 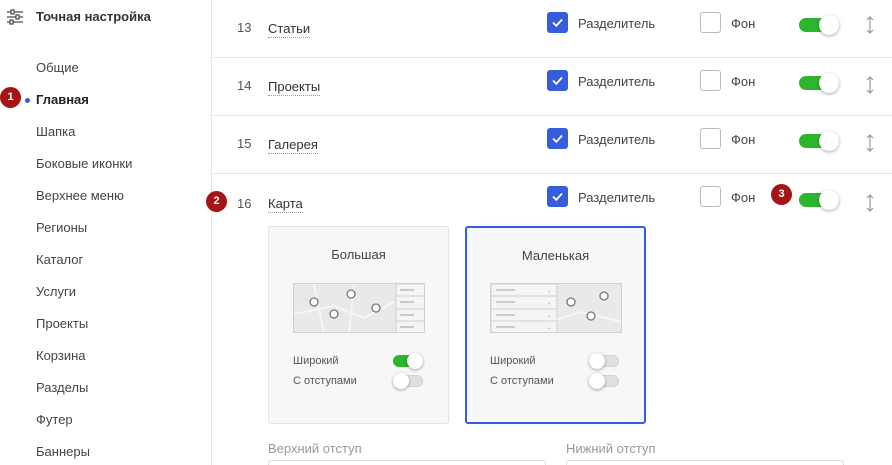 I want to click on top-padding-label: Верхний отступ, so click(x=315, y=448).